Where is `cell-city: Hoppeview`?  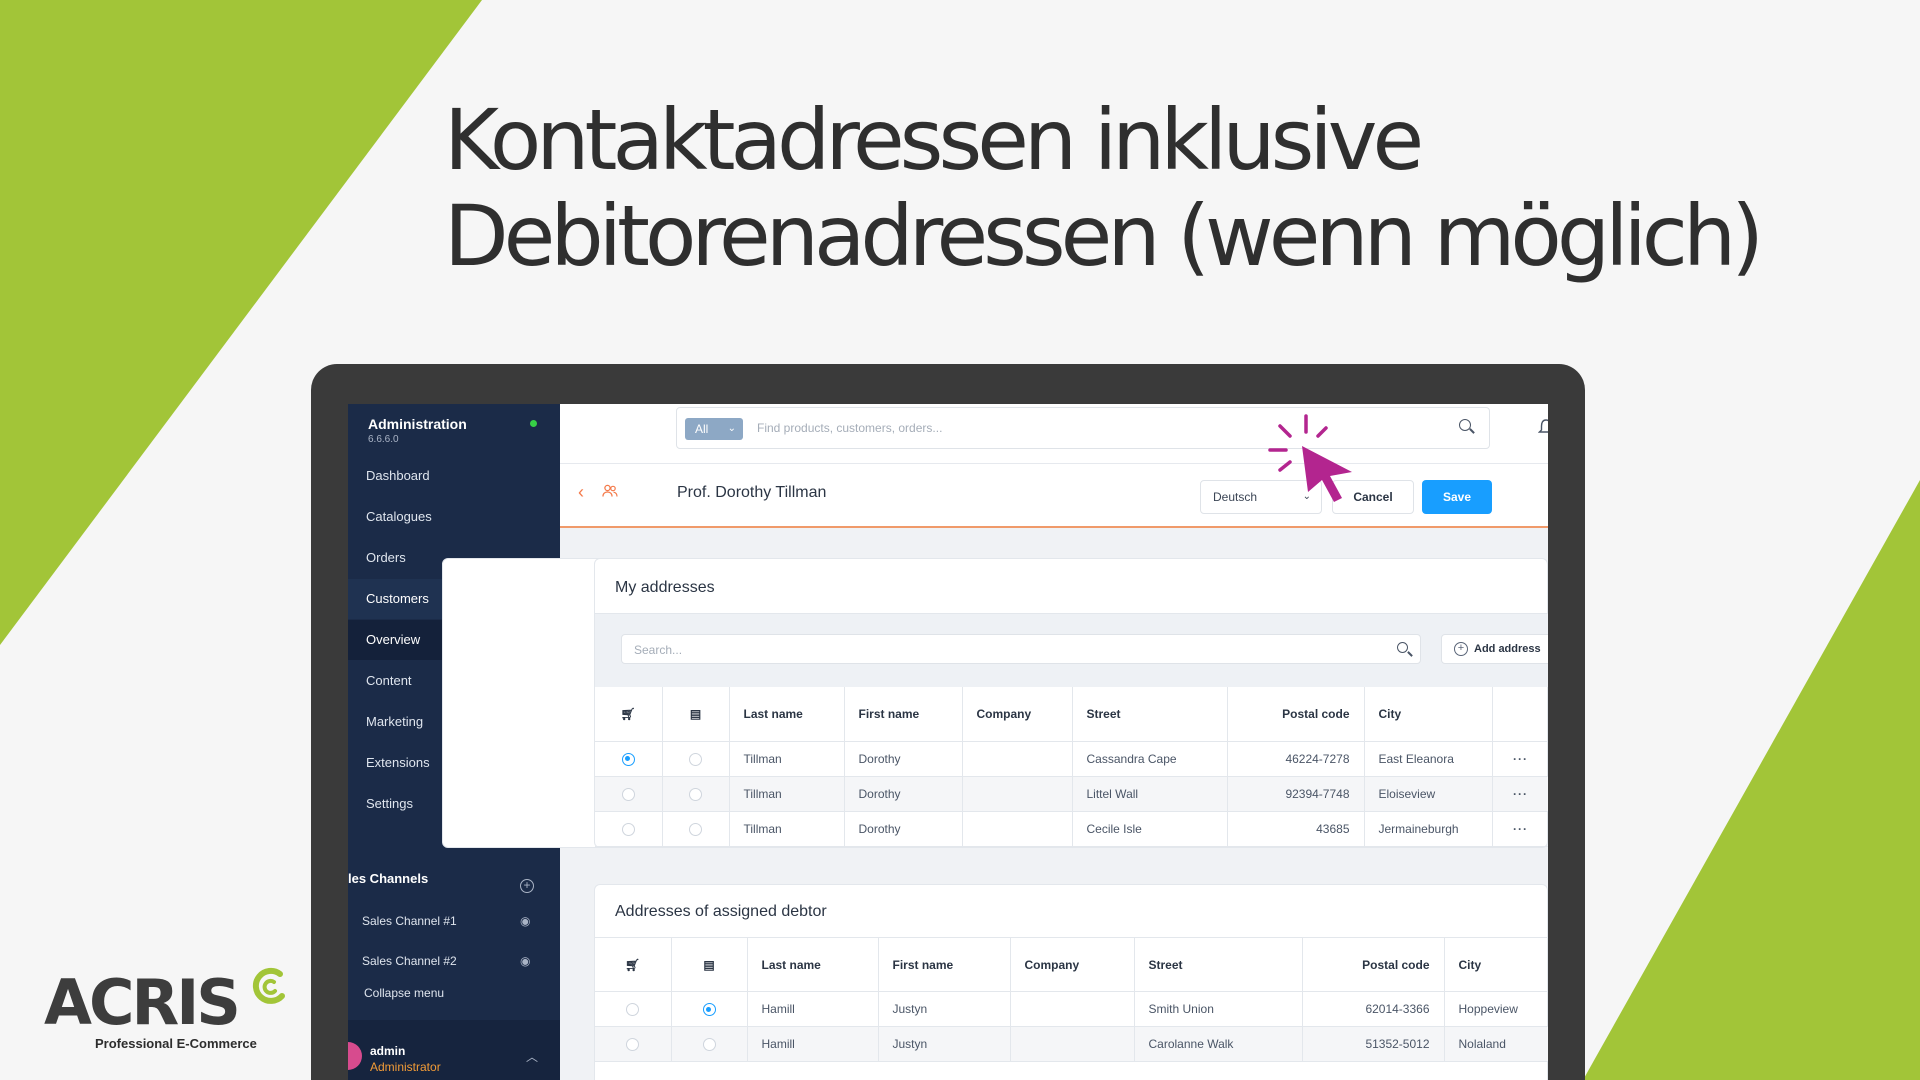 cell-city: Hoppeview is located at coordinates (1496, 1009).